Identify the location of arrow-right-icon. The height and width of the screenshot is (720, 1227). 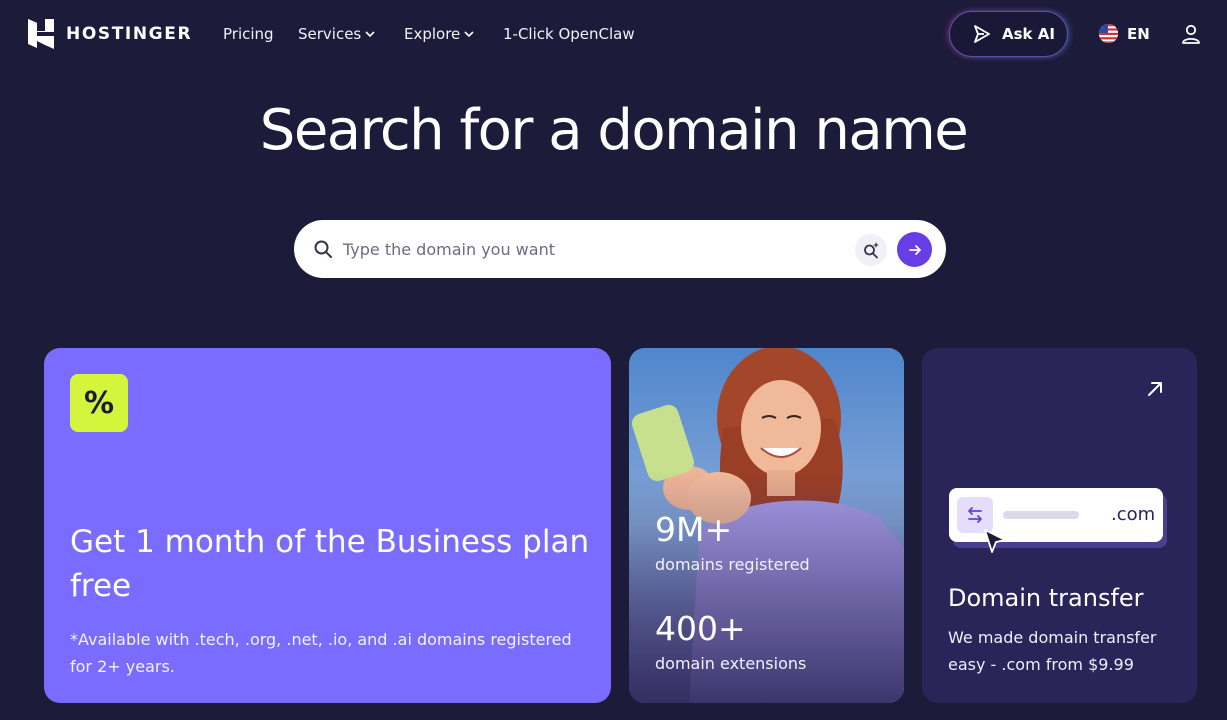
(914, 249).